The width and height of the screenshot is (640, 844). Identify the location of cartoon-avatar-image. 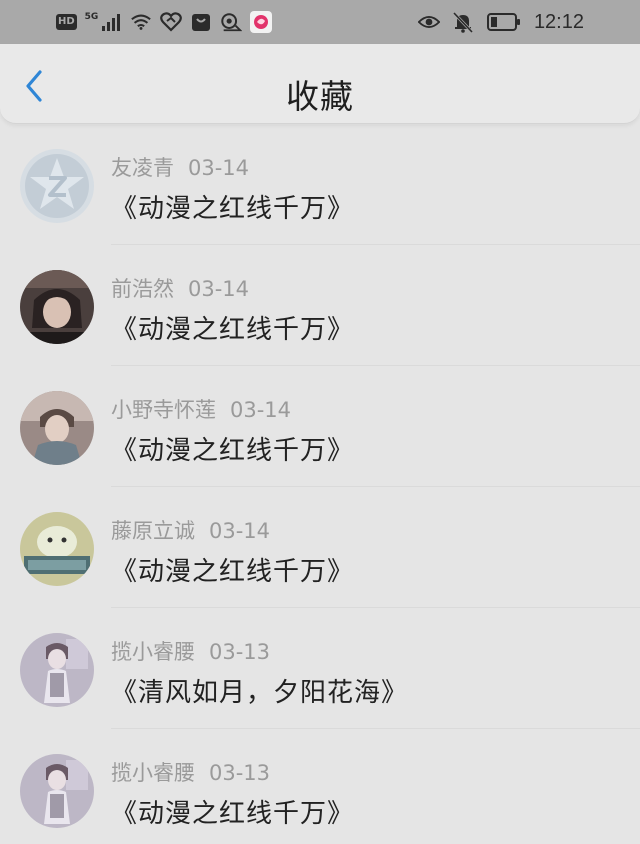
(57, 549).